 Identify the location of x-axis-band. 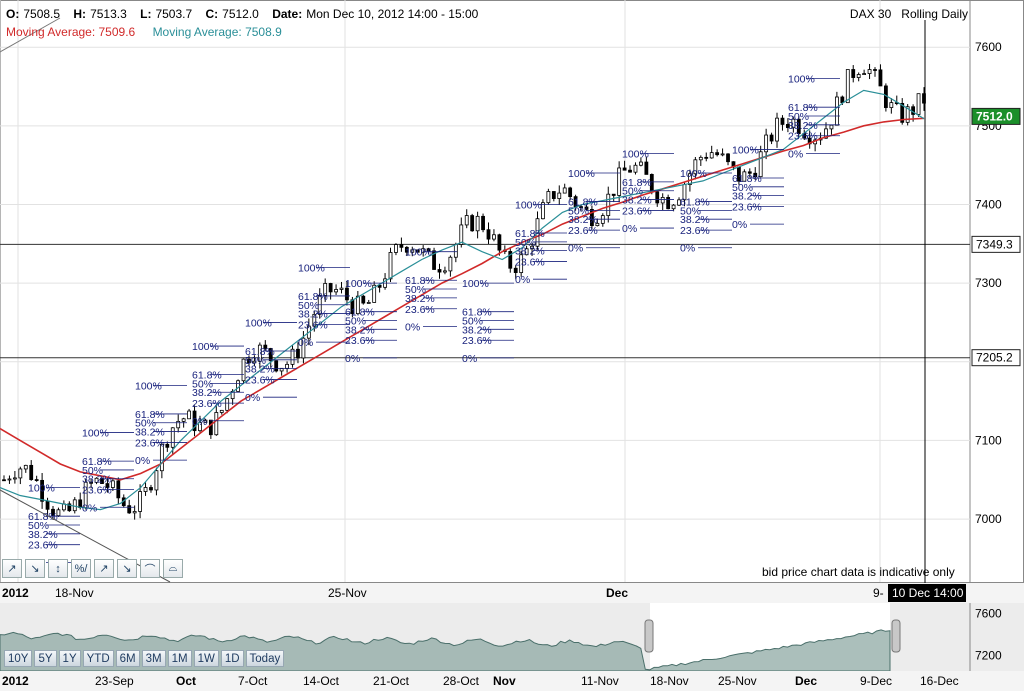
(512, 593).